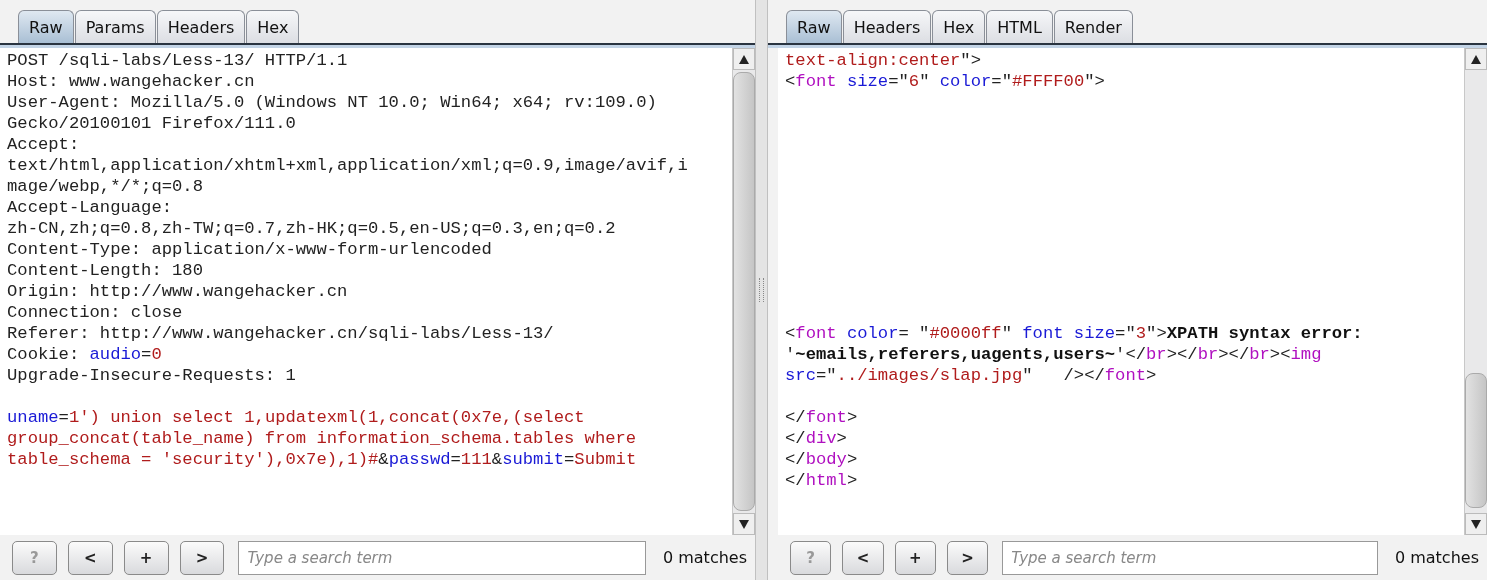 The width and height of the screenshot is (1487, 580). Describe the element at coordinates (90, 207) in the screenshot. I see `code-line: Accept-Language:` at that location.